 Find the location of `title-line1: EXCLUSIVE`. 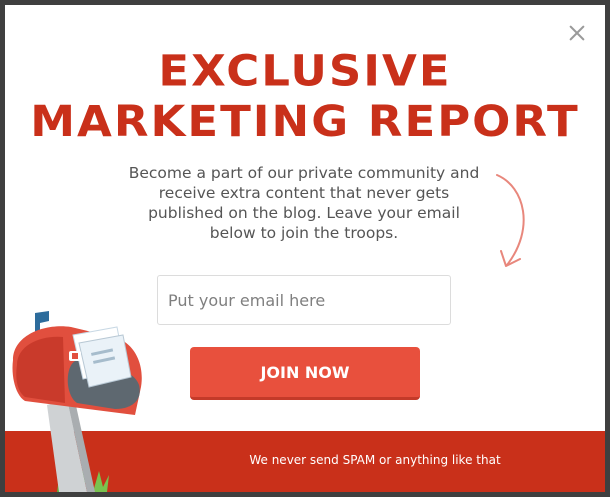

title-line1: EXCLUSIVE is located at coordinates (305, 70).